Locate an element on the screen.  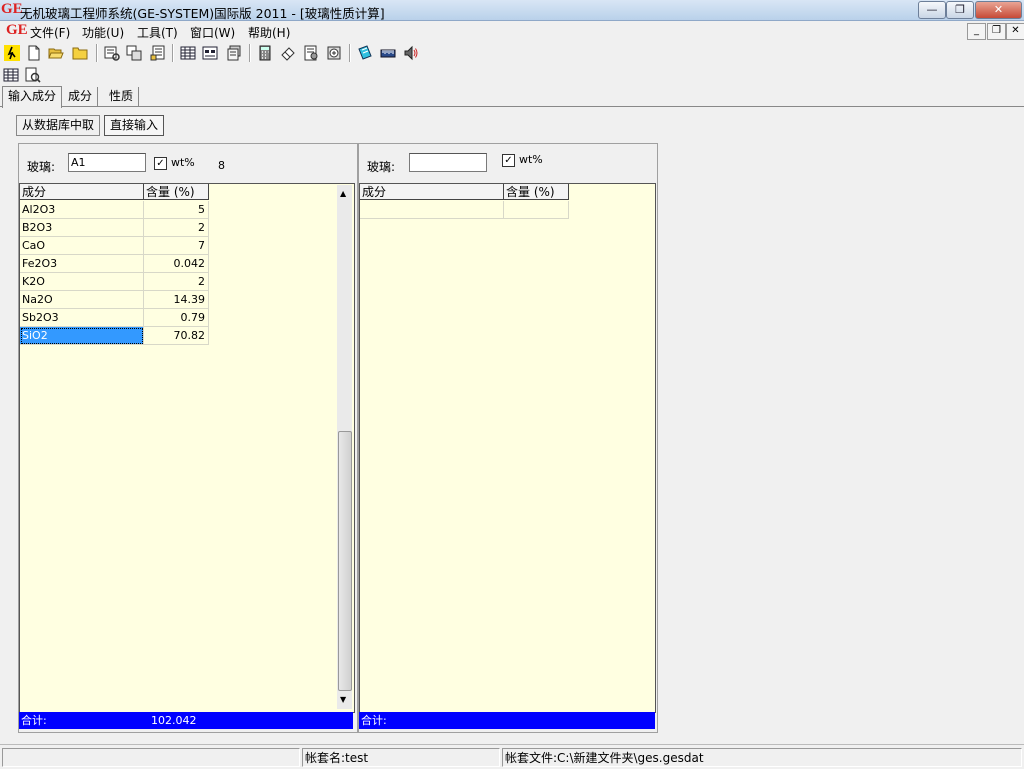
stack-icon is located at coordinates (234, 53).